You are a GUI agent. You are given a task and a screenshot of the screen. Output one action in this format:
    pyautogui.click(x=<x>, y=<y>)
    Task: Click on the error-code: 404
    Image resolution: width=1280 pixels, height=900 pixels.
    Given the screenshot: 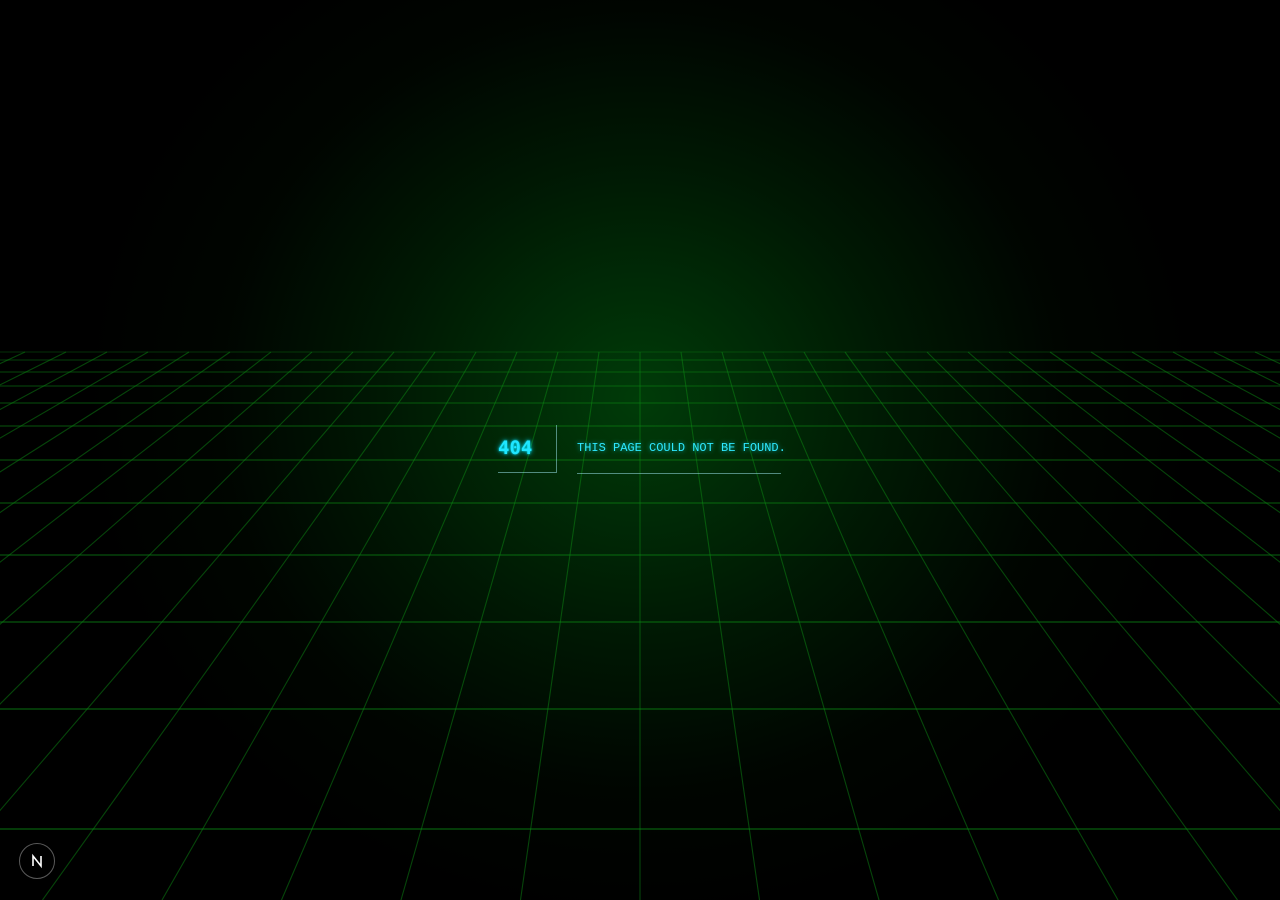 What is the action you would take?
    pyautogui.click(x=515, y=448)
    